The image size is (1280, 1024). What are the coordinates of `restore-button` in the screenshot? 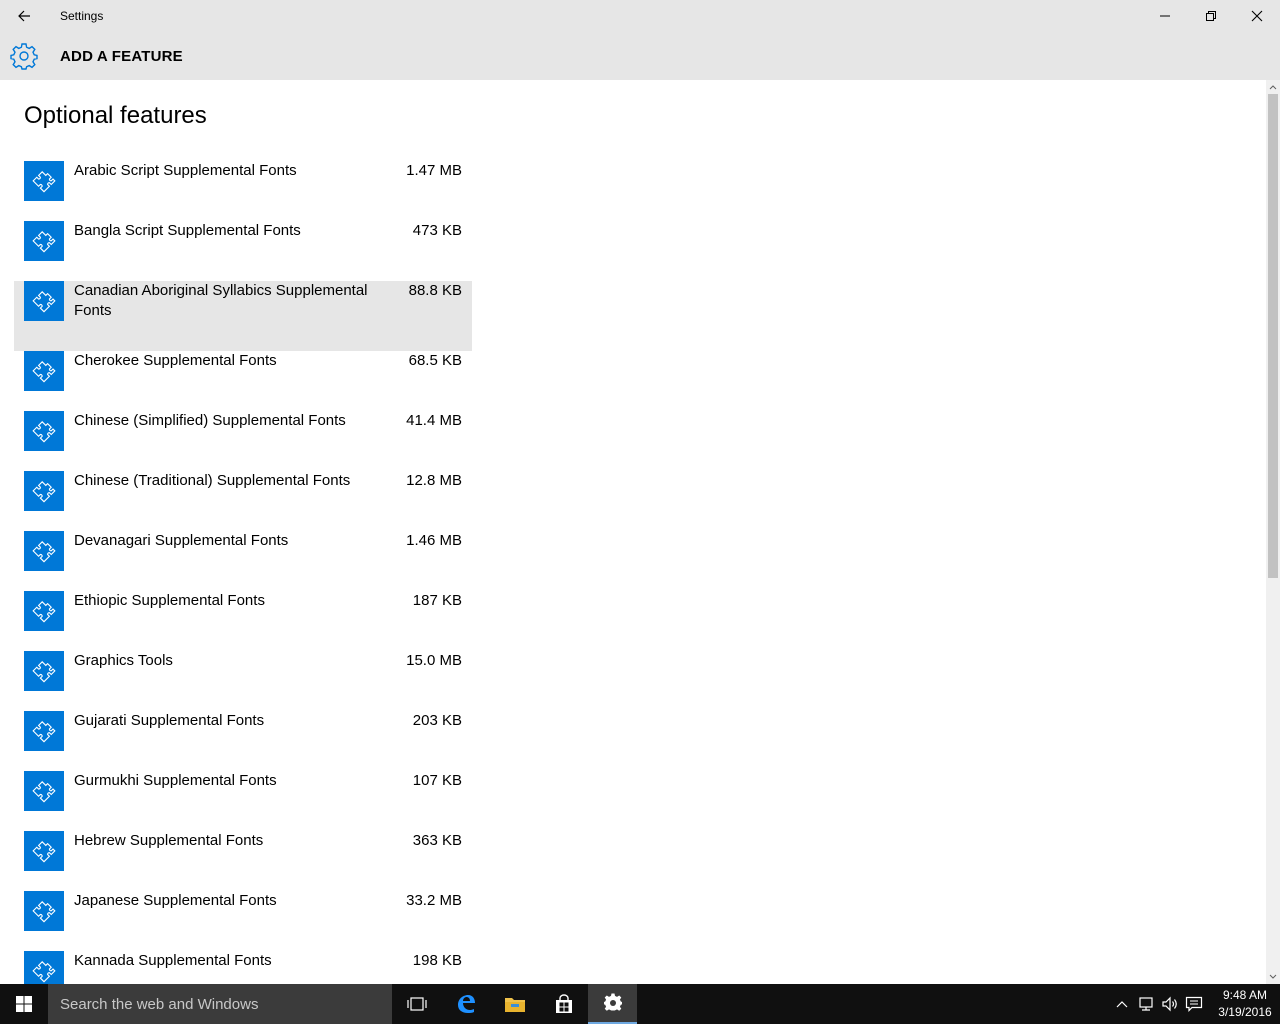 It's located at (1211, 16).